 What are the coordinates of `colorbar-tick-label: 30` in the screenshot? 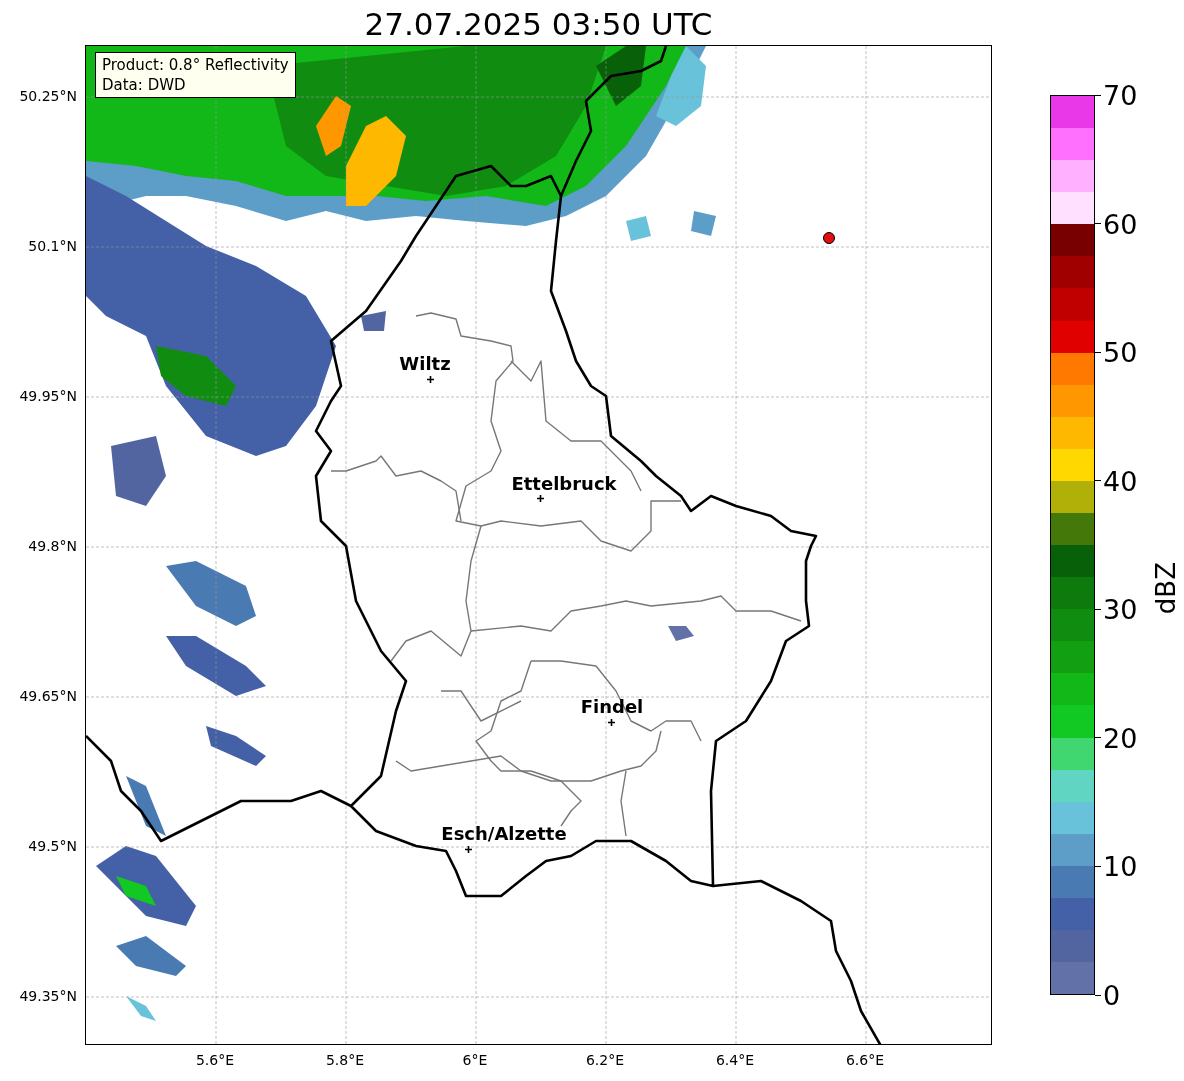 It's located at (1120, 609).